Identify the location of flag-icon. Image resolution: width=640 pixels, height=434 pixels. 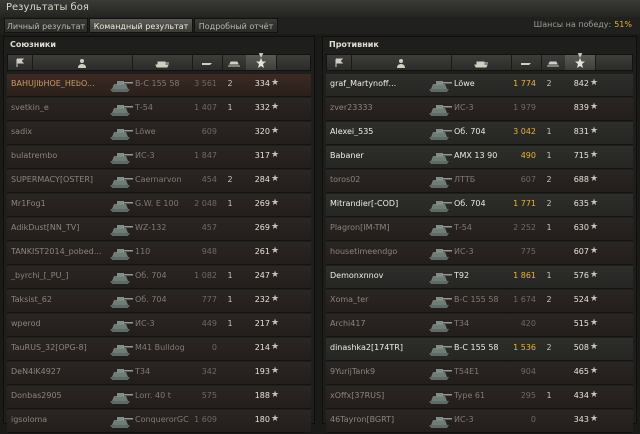
(339, 62).